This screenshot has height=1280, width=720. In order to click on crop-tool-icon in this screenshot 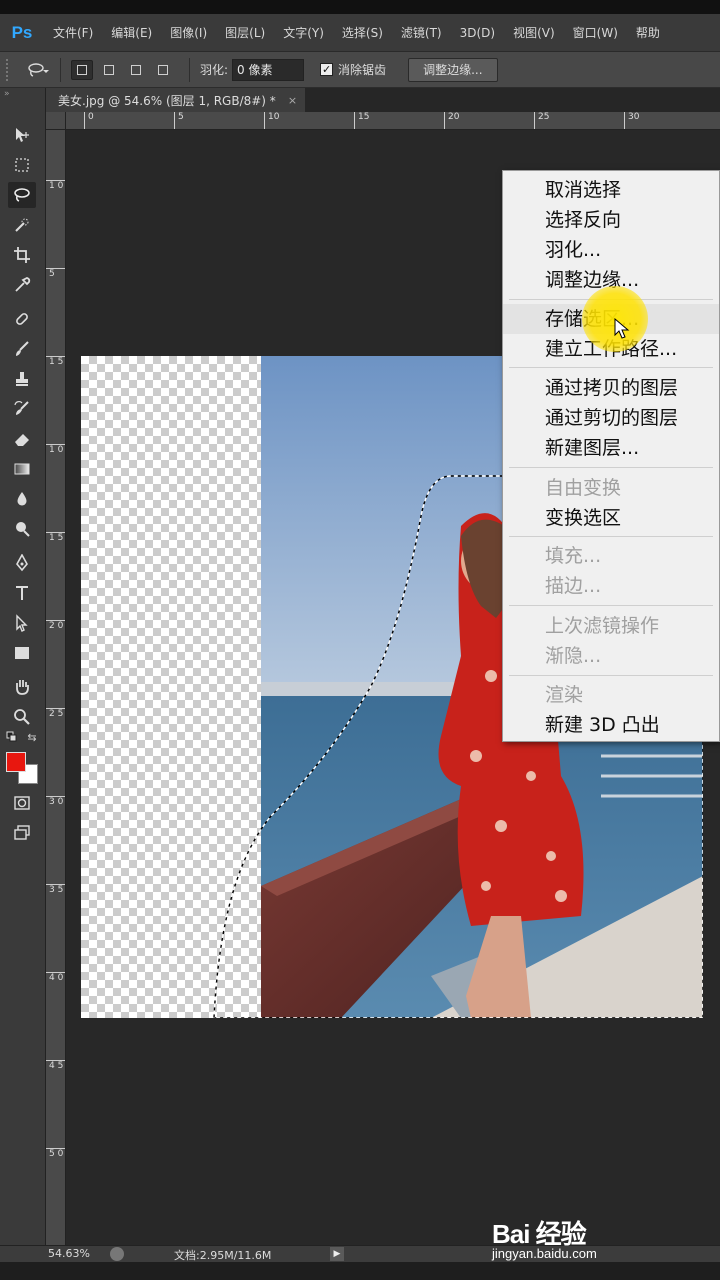, I will do `click(22, 255)`.